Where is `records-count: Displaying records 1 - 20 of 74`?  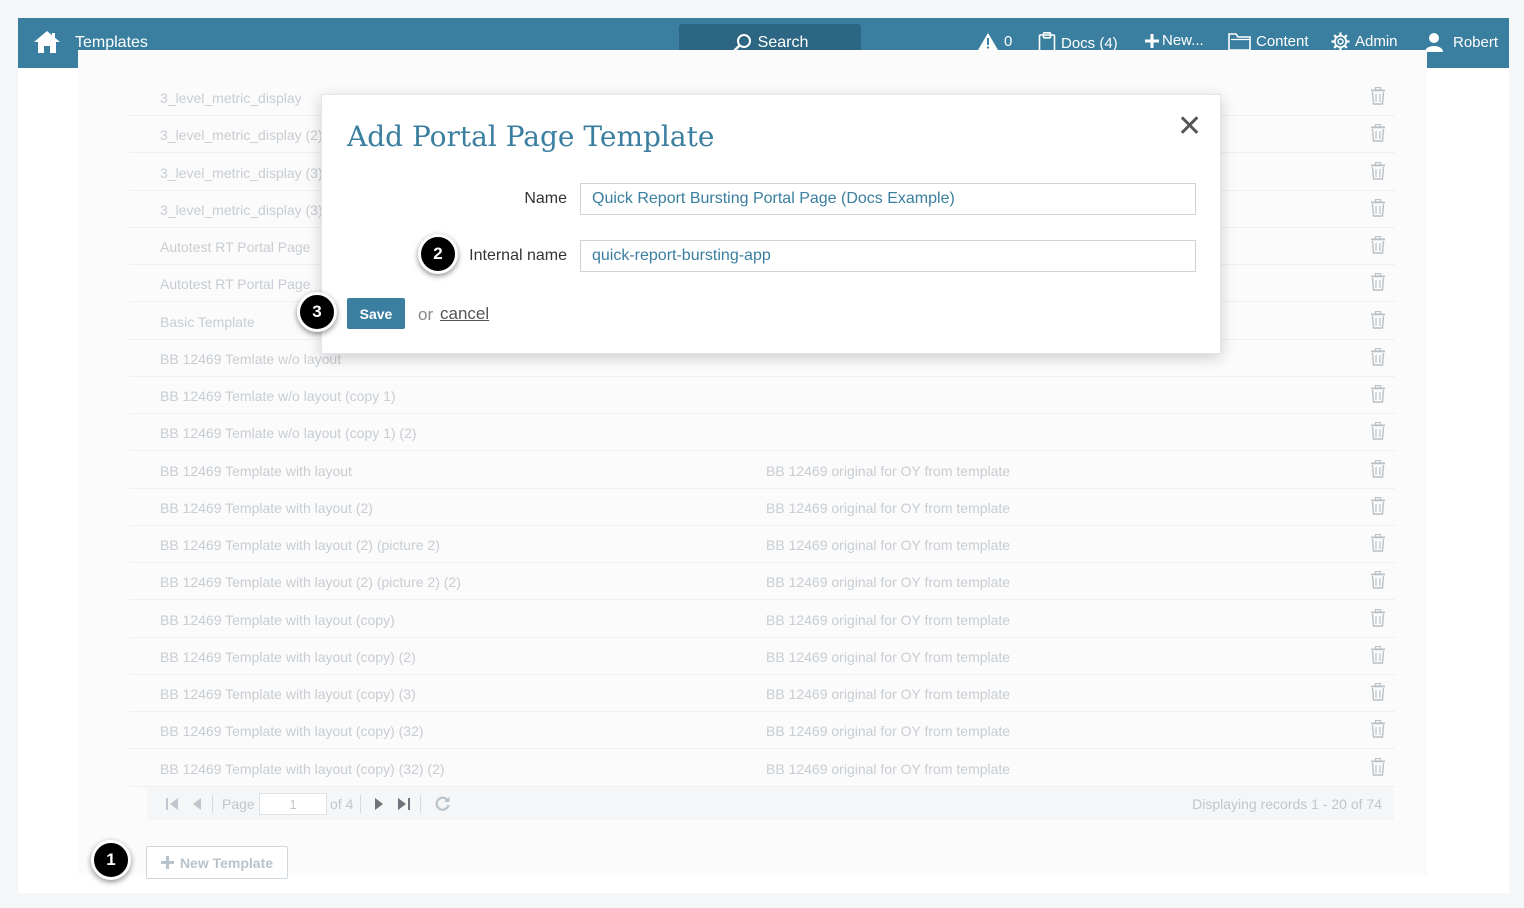
records-count: Displaying records 1 - 20 of 74 is located at coordinates (1287, 804).